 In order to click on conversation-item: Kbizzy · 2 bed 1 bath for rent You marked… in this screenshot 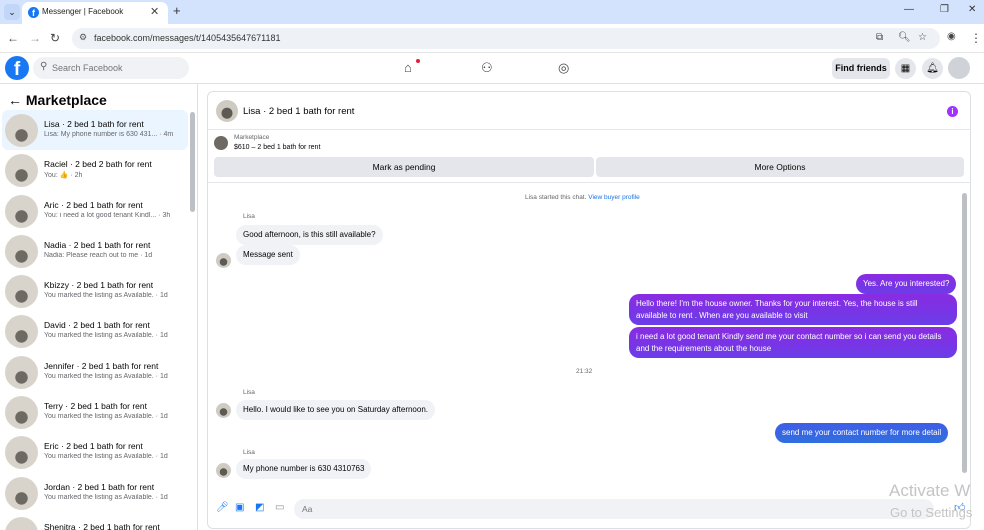, I will do `click(95, 291)`.